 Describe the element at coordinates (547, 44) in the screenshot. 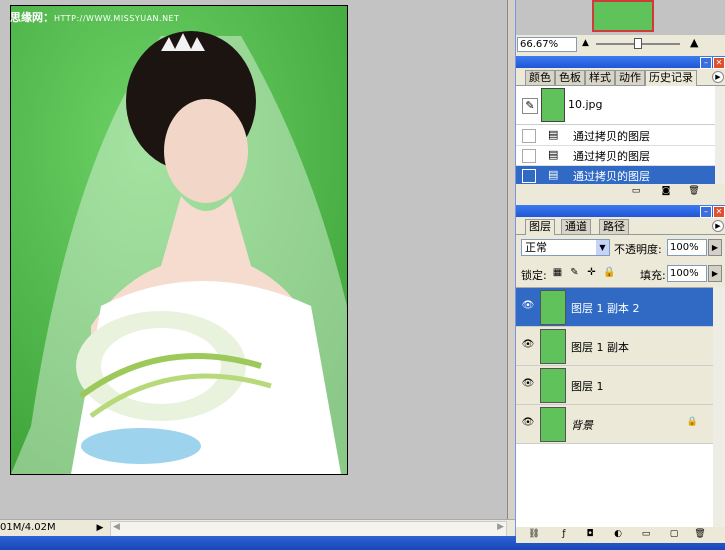

I see `zoom-field: 66.67%` at that location.